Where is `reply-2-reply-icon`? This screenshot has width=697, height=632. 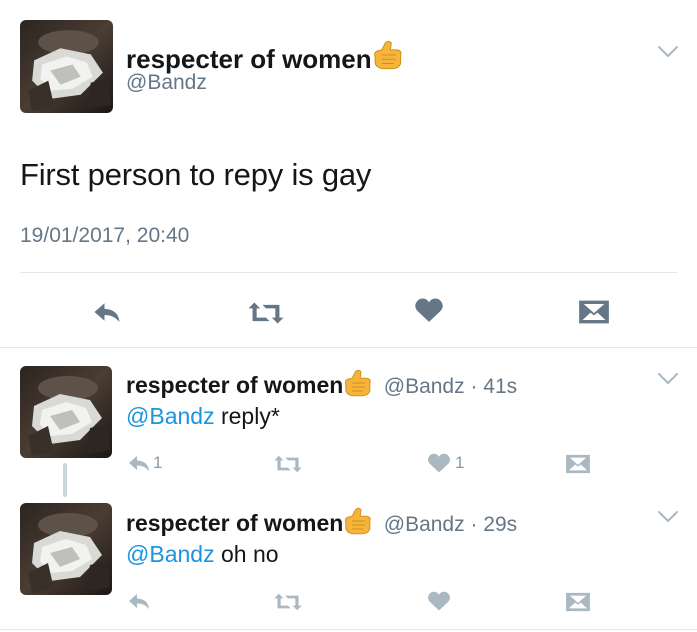
reply-2-reply-icon is located at coordinates (139, 601).